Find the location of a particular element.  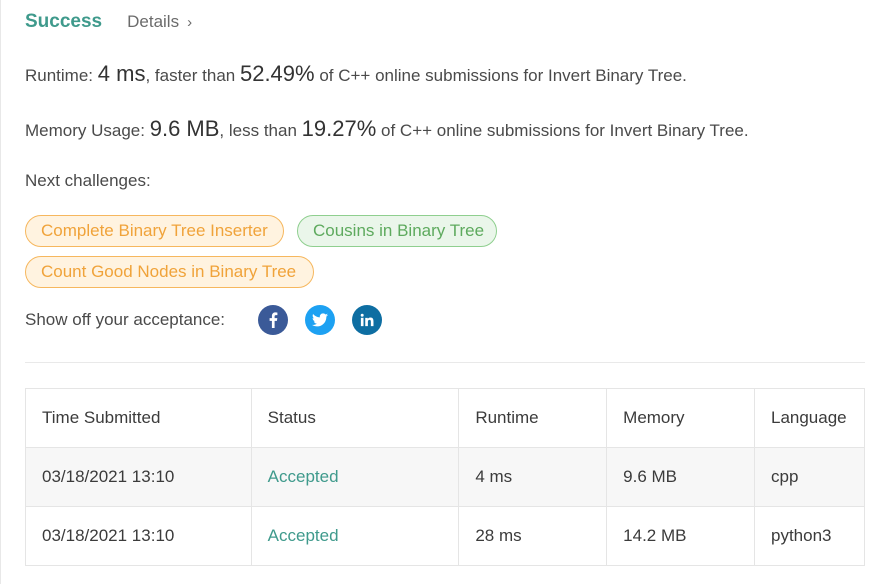

cell-memory: 9.6 MB is located at coordinates (680, 477).